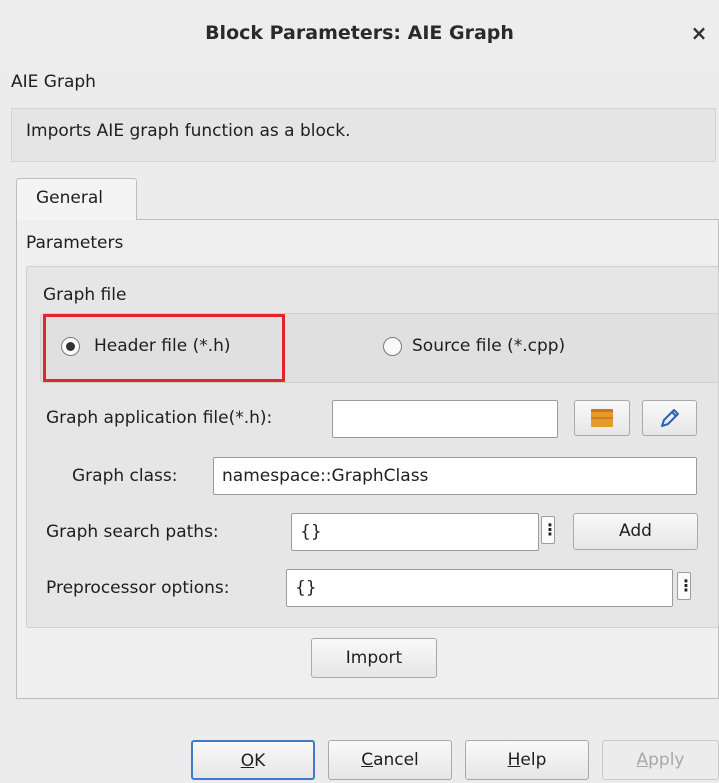 The width and height of the screenshot is (719, 783). Describe the element at coordinates (53, 82) in the screenshot. I see `block-name: AIE Graph` at that location.